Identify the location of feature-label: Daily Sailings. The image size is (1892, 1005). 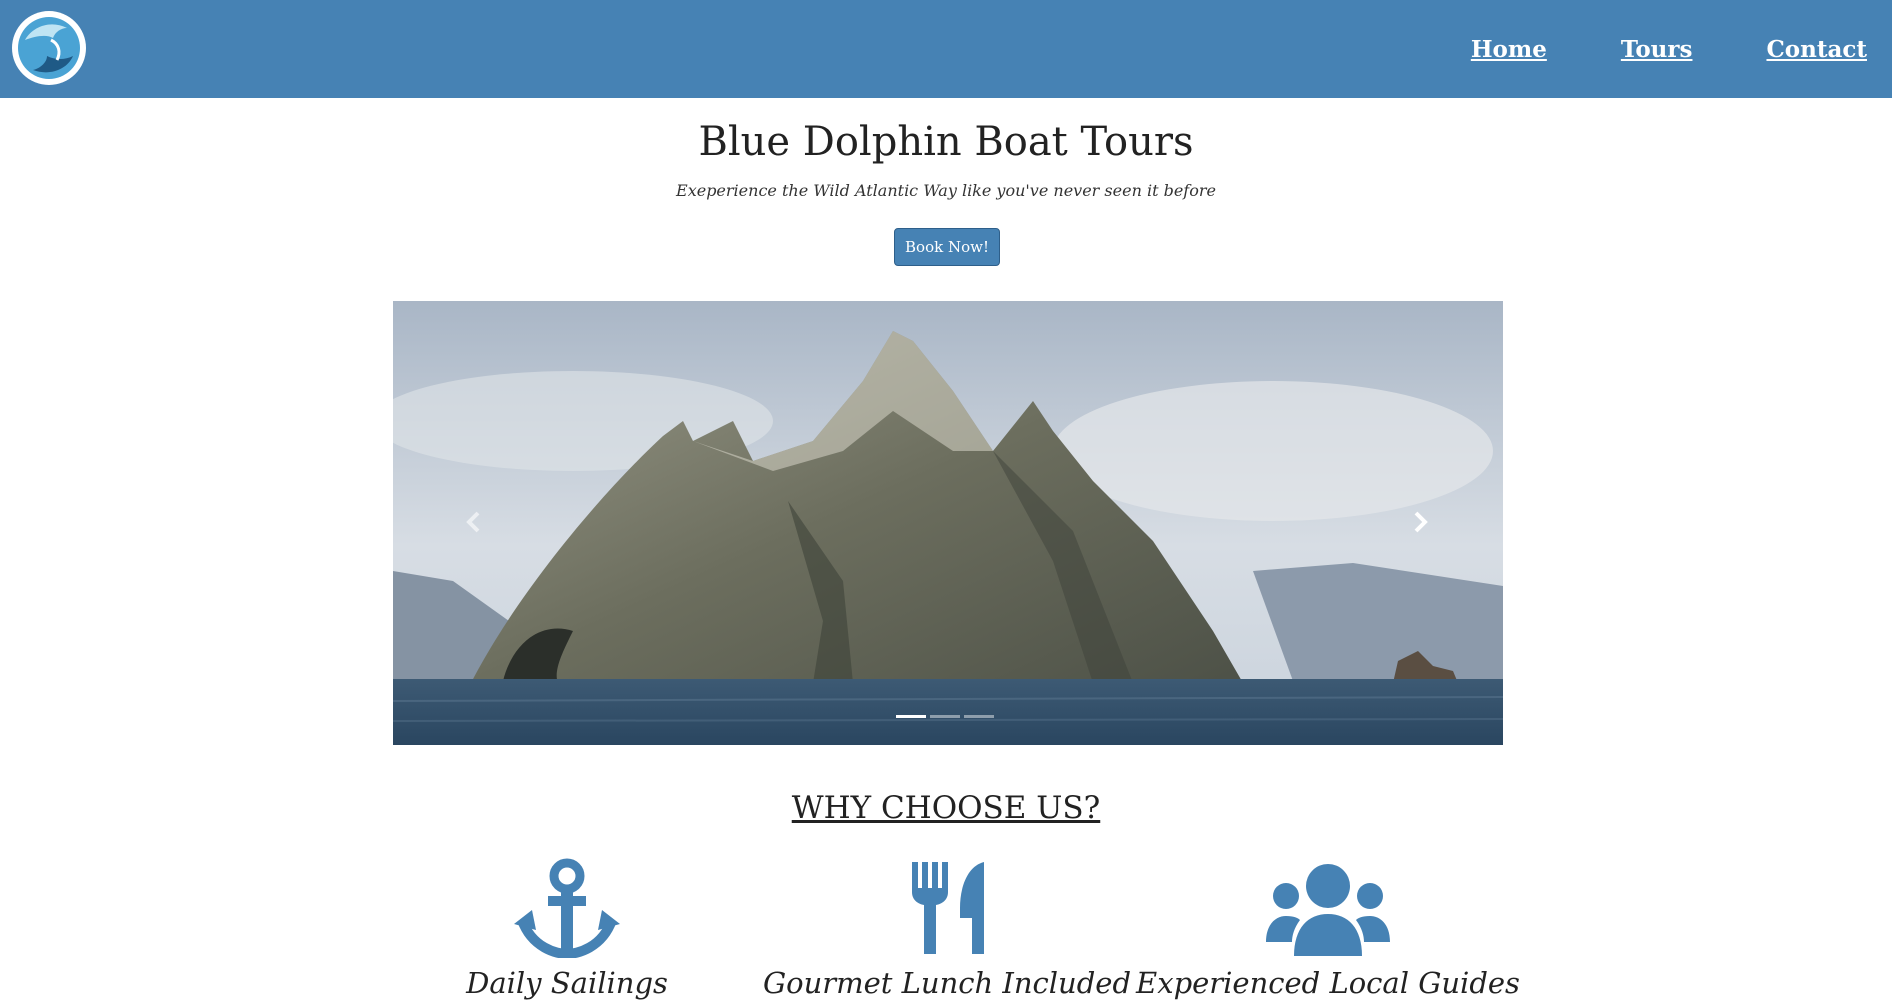
(567, 983).